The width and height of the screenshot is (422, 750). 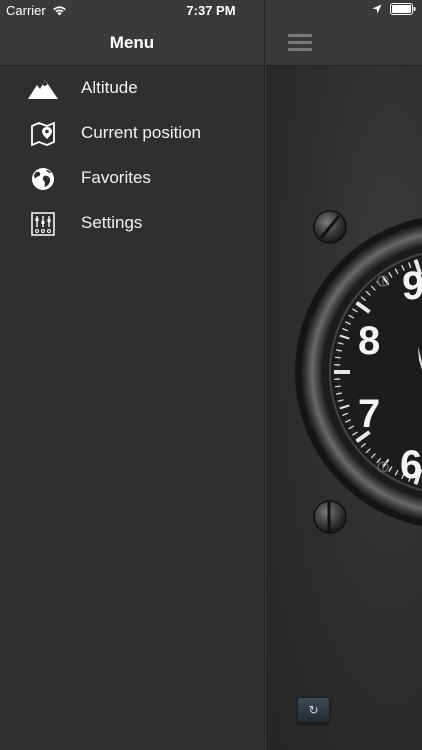 I want to click on menu-item-altitude: Altitude, so click(x=132, y=88).